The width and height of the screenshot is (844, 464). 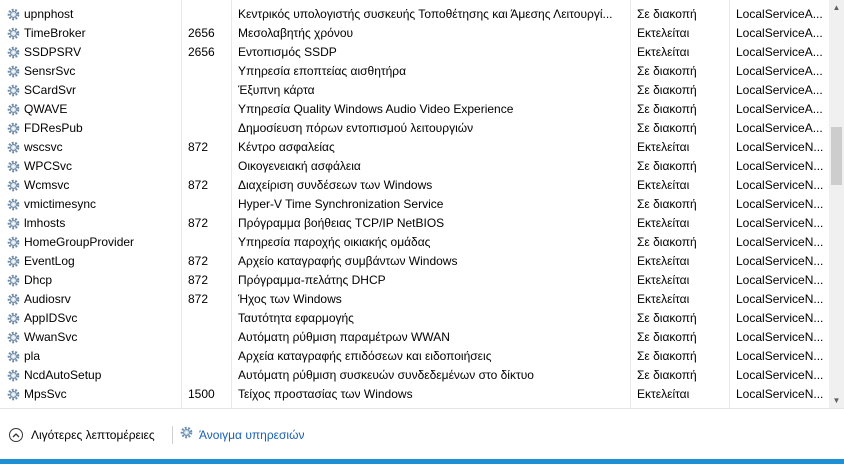 I want to click on scrollbar-thumb, so click(x=836, y=156).